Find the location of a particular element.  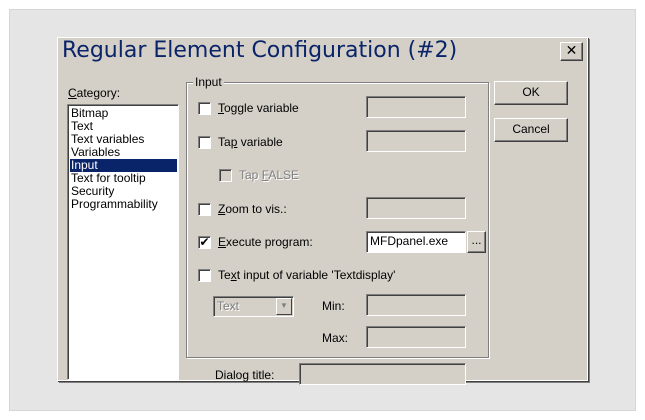

text-type-select: Text ▼ is located at coordinates (253, 306).